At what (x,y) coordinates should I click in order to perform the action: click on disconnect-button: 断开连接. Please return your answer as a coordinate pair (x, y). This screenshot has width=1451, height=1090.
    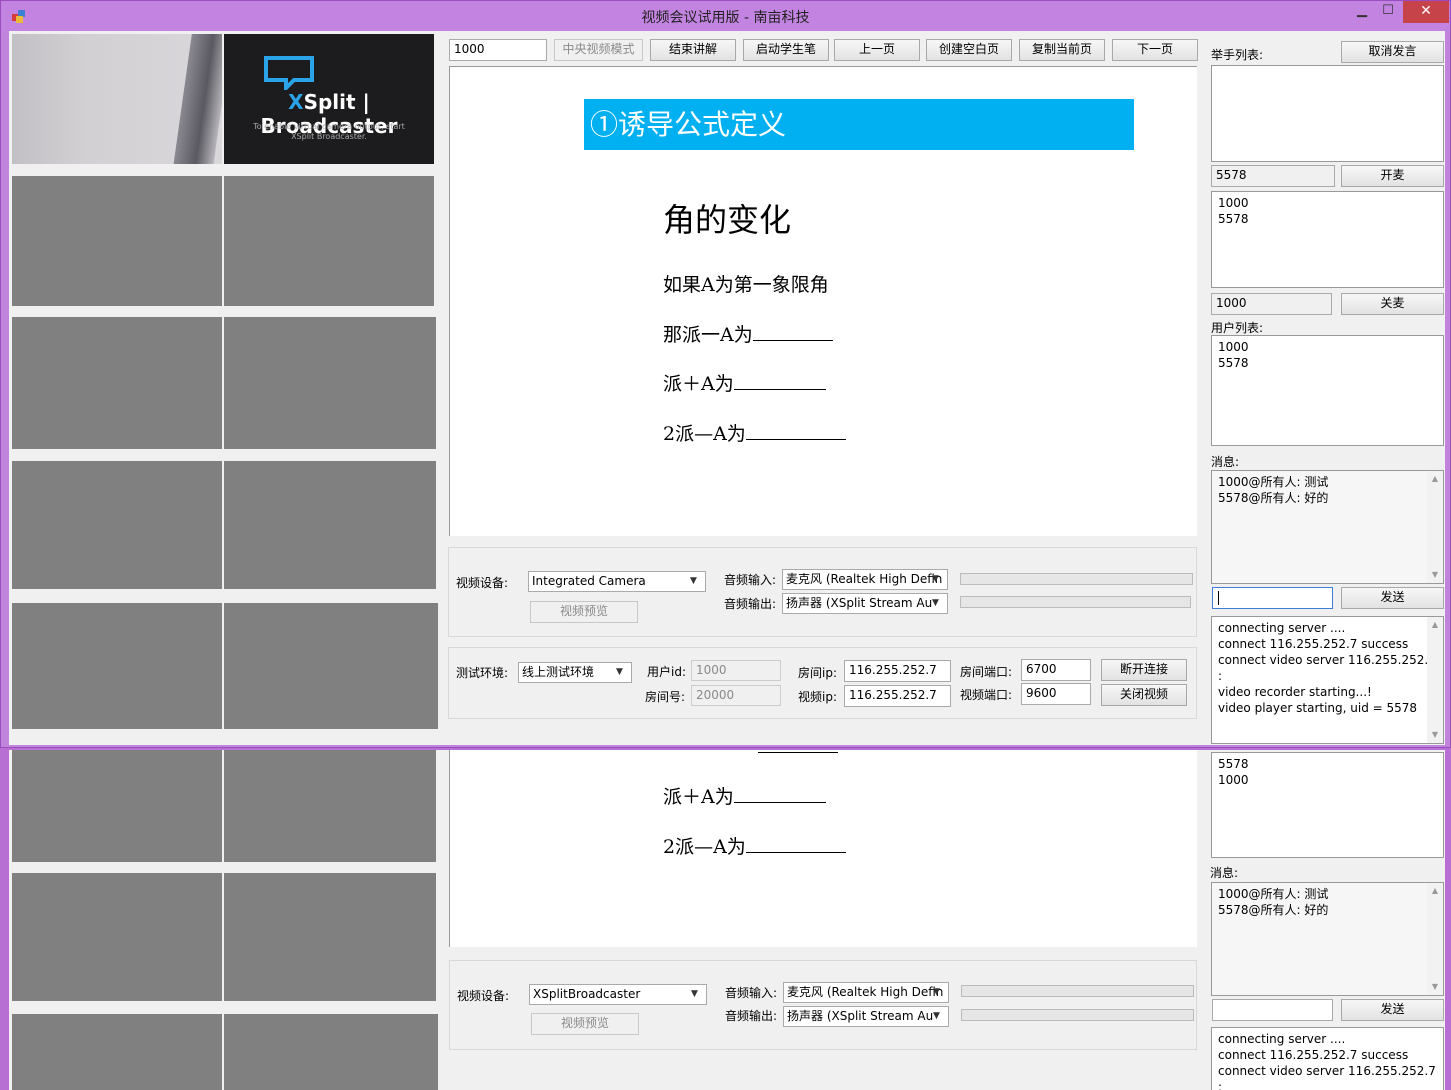
    Looking at the image, I should click on (1144, 670).